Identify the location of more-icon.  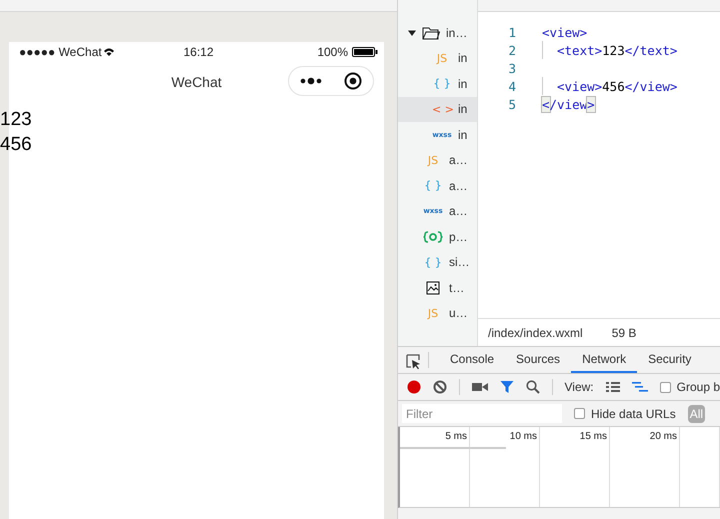
(311, 81).